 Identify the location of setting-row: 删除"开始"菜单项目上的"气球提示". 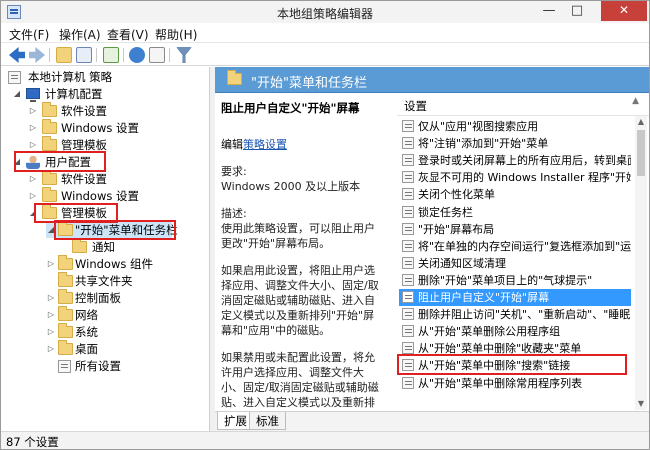
(515, 280).